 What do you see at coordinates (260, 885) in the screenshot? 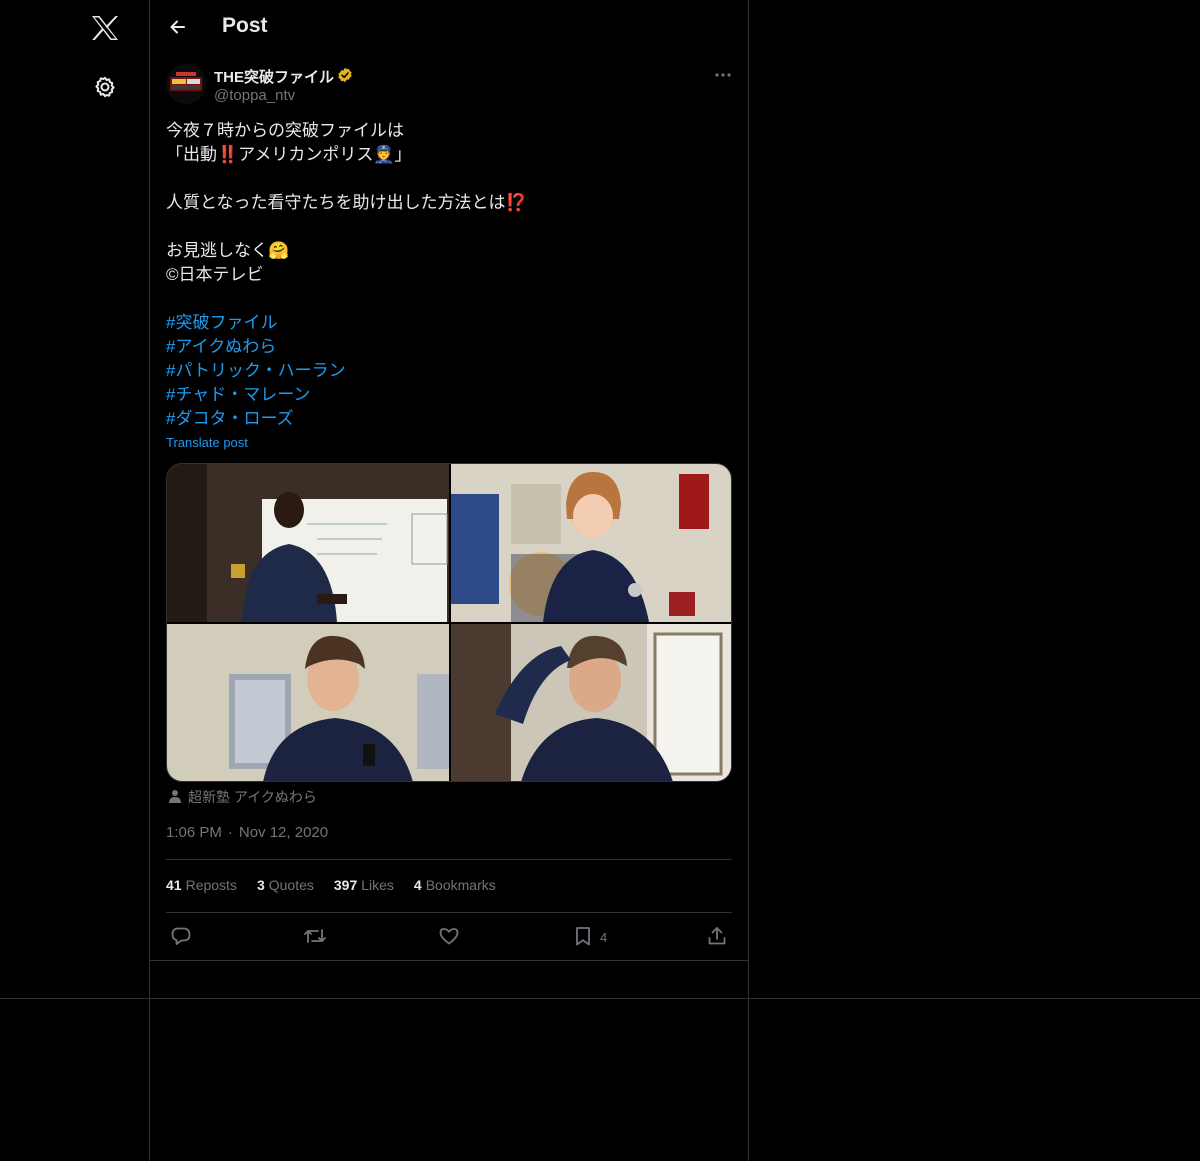
I see `stat-count: 3` at bounding box center [260, 885].